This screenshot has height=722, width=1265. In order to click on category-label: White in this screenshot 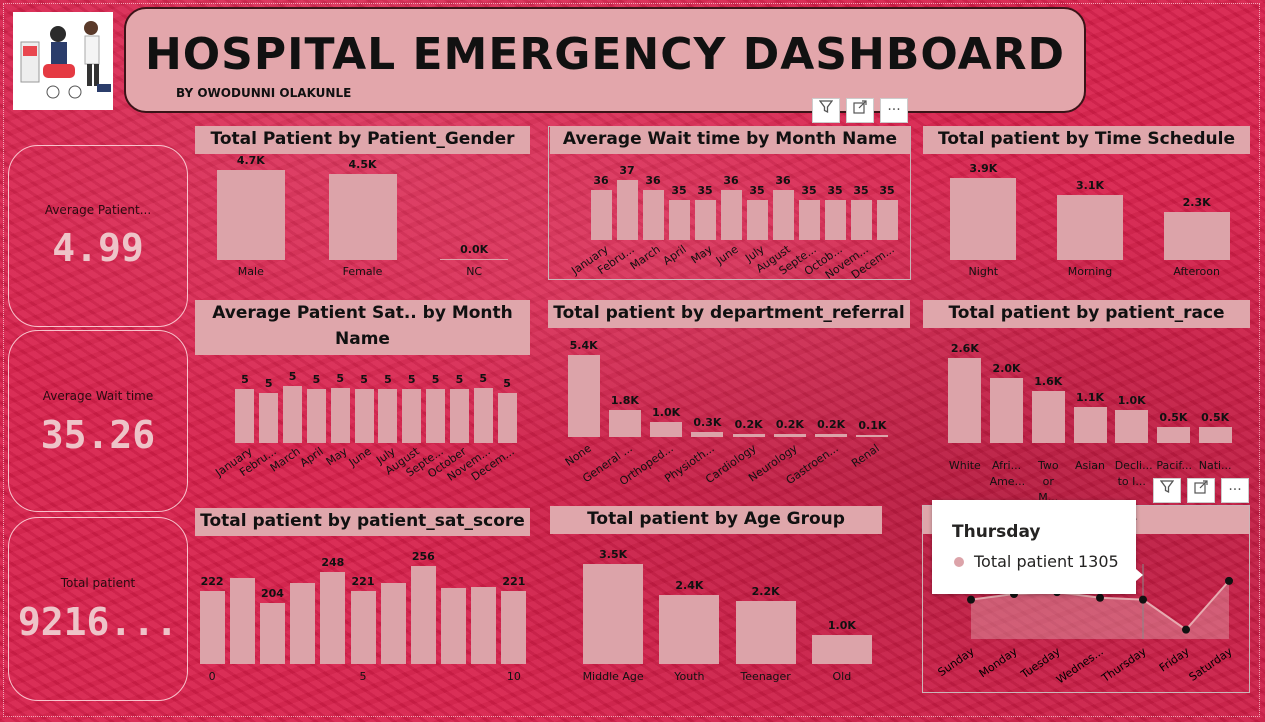, I will do `click(964, 465)`.